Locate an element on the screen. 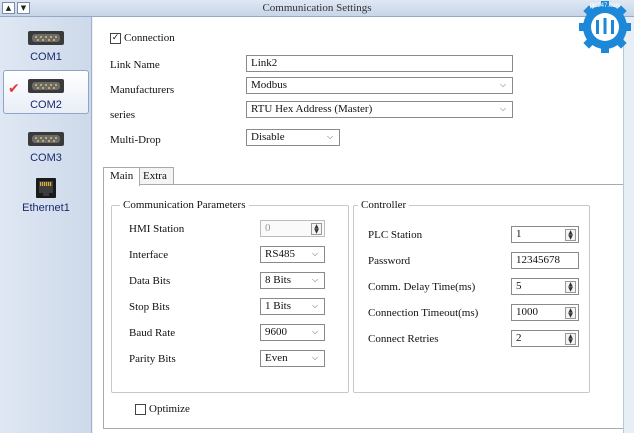 Image resolution: width=634 pixels, height=433 pixels. multidrop-select: Disable ⌵ is located at coordinates (293, 137).